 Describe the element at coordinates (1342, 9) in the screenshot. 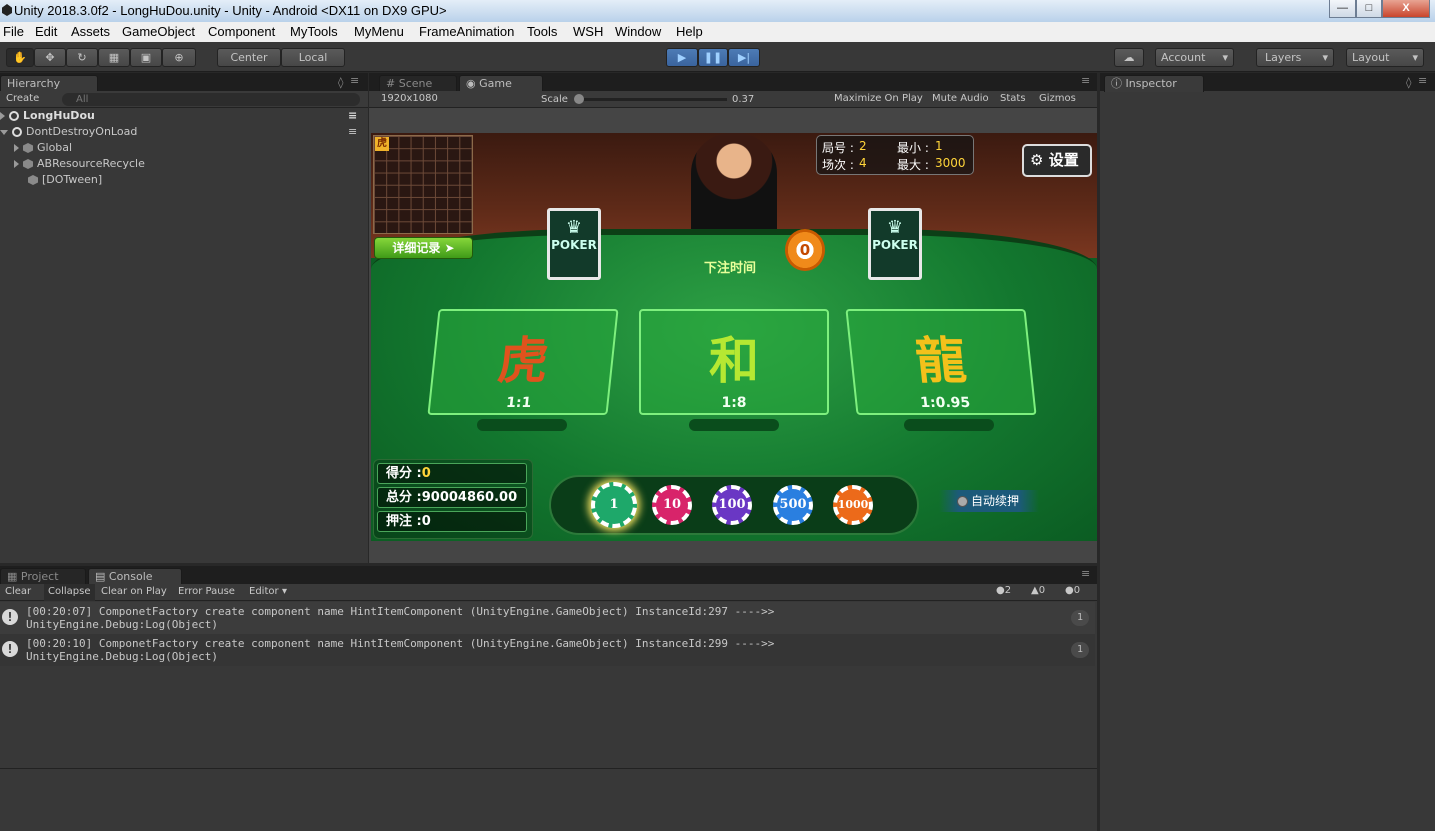

I see `minimize-button: —` at that location.